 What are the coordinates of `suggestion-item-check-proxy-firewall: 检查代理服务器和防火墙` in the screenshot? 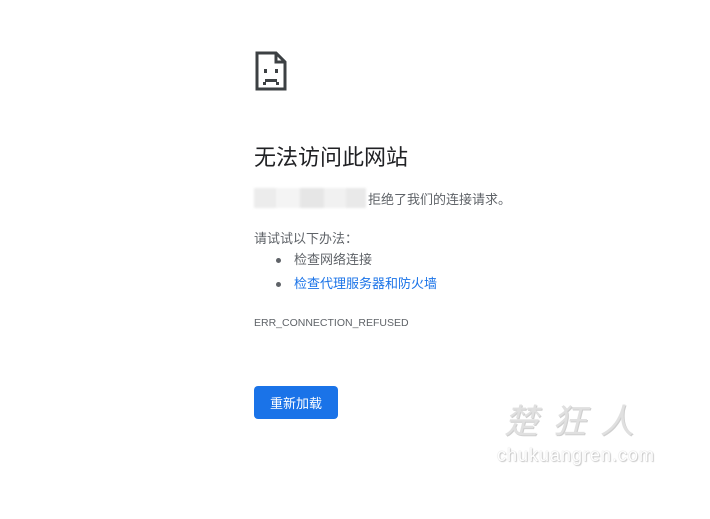 It's located at (356, 286).